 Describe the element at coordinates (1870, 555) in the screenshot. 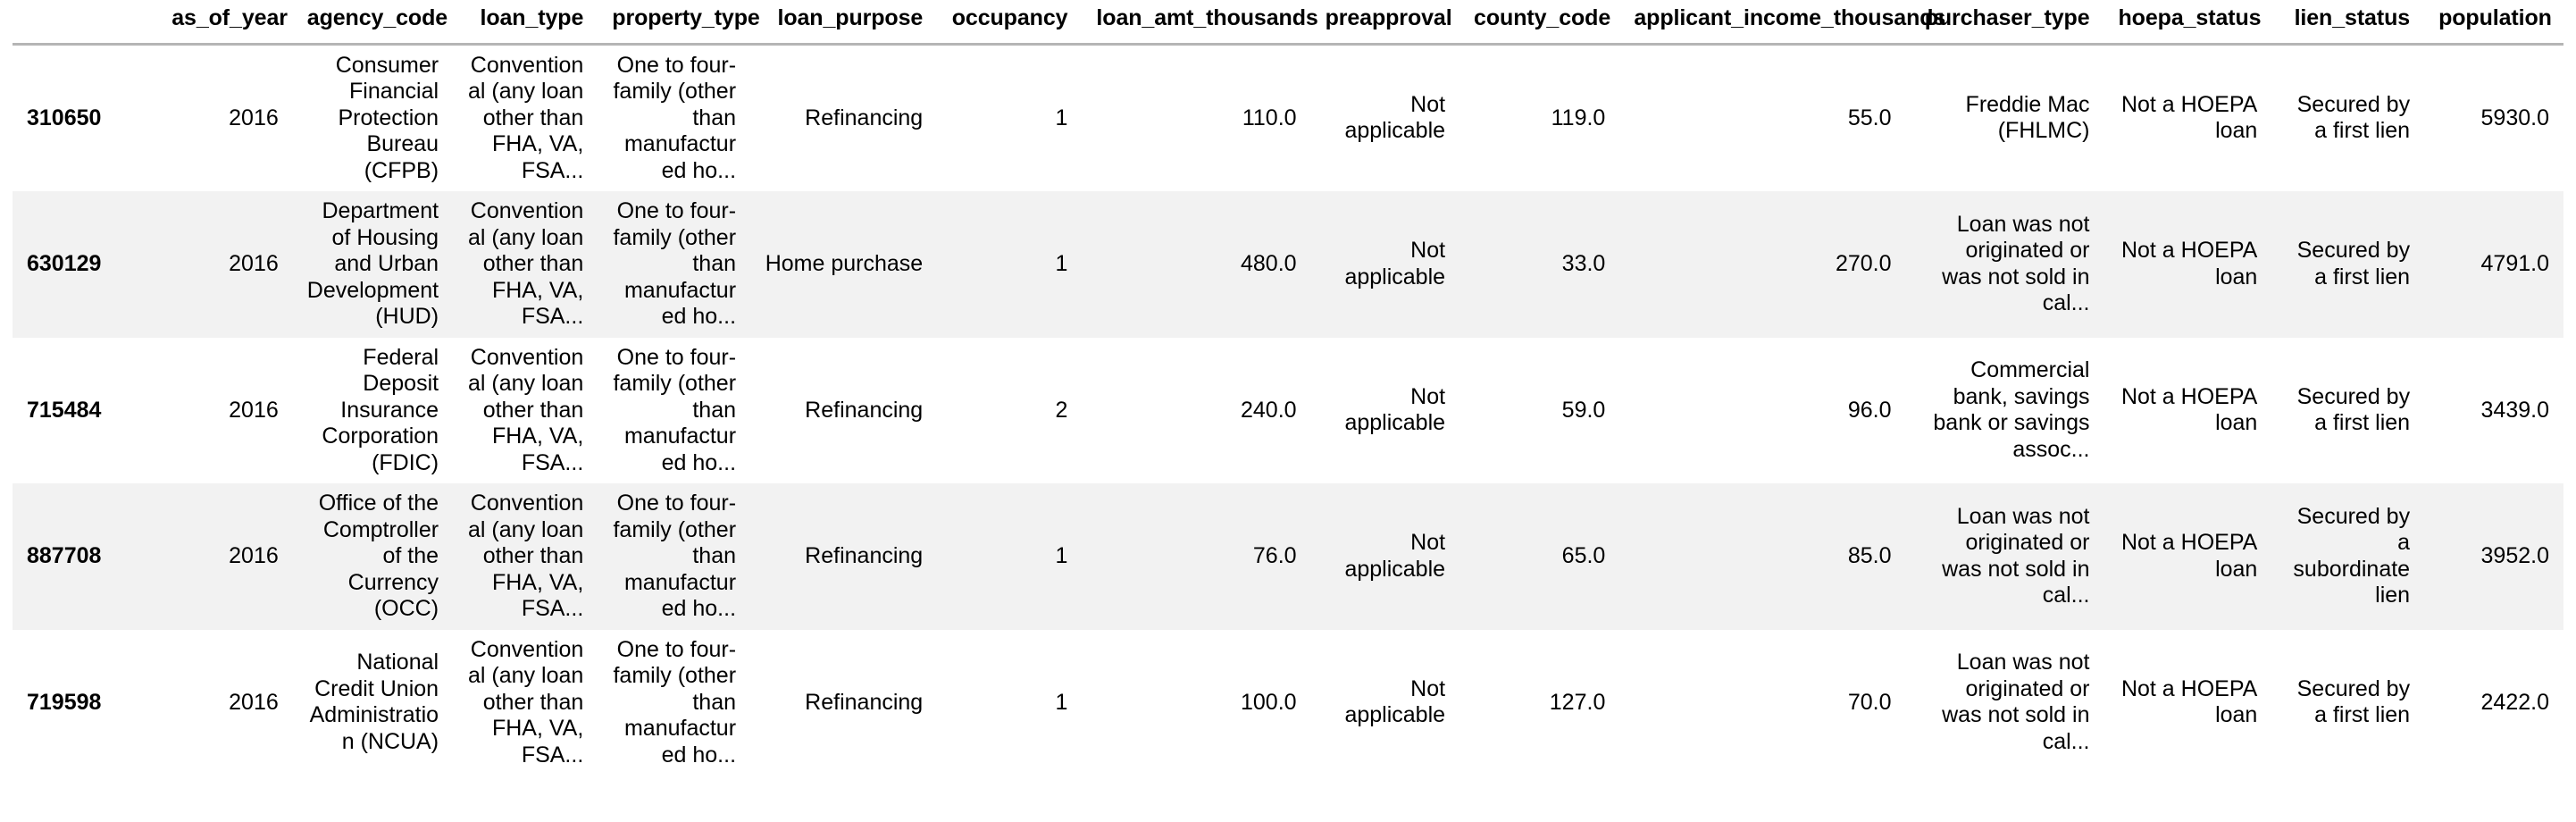

I see `cell-applicant-income-thousands: 85.0` at that location.